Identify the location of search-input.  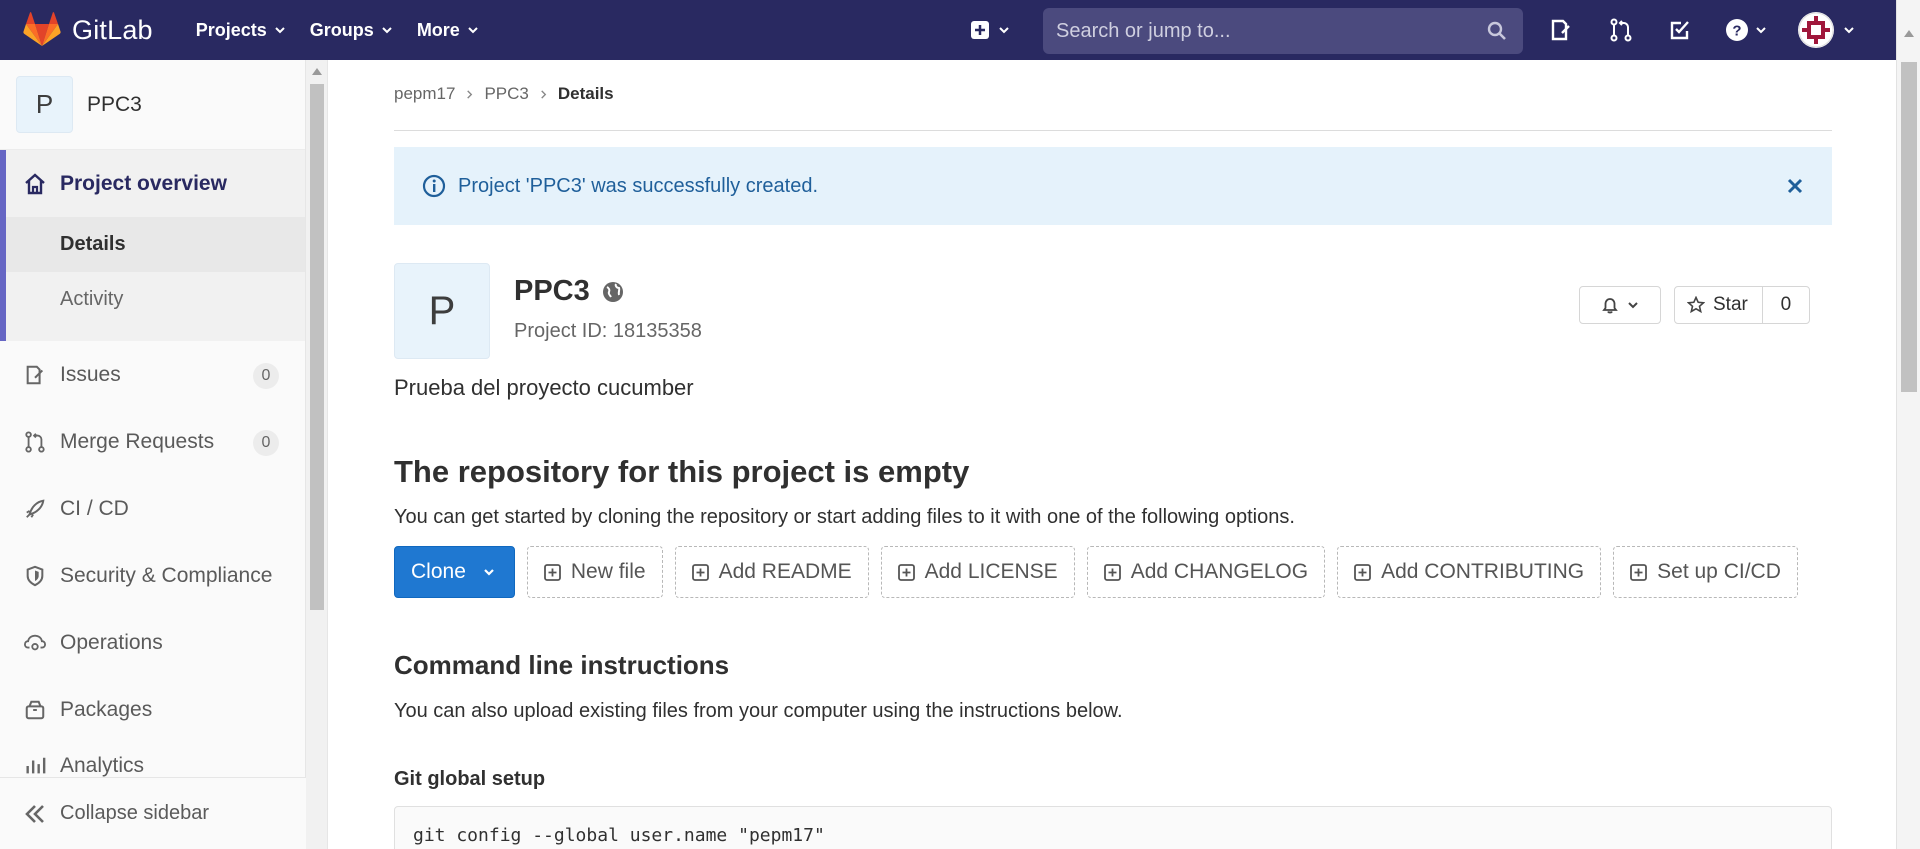
(1266, 31).